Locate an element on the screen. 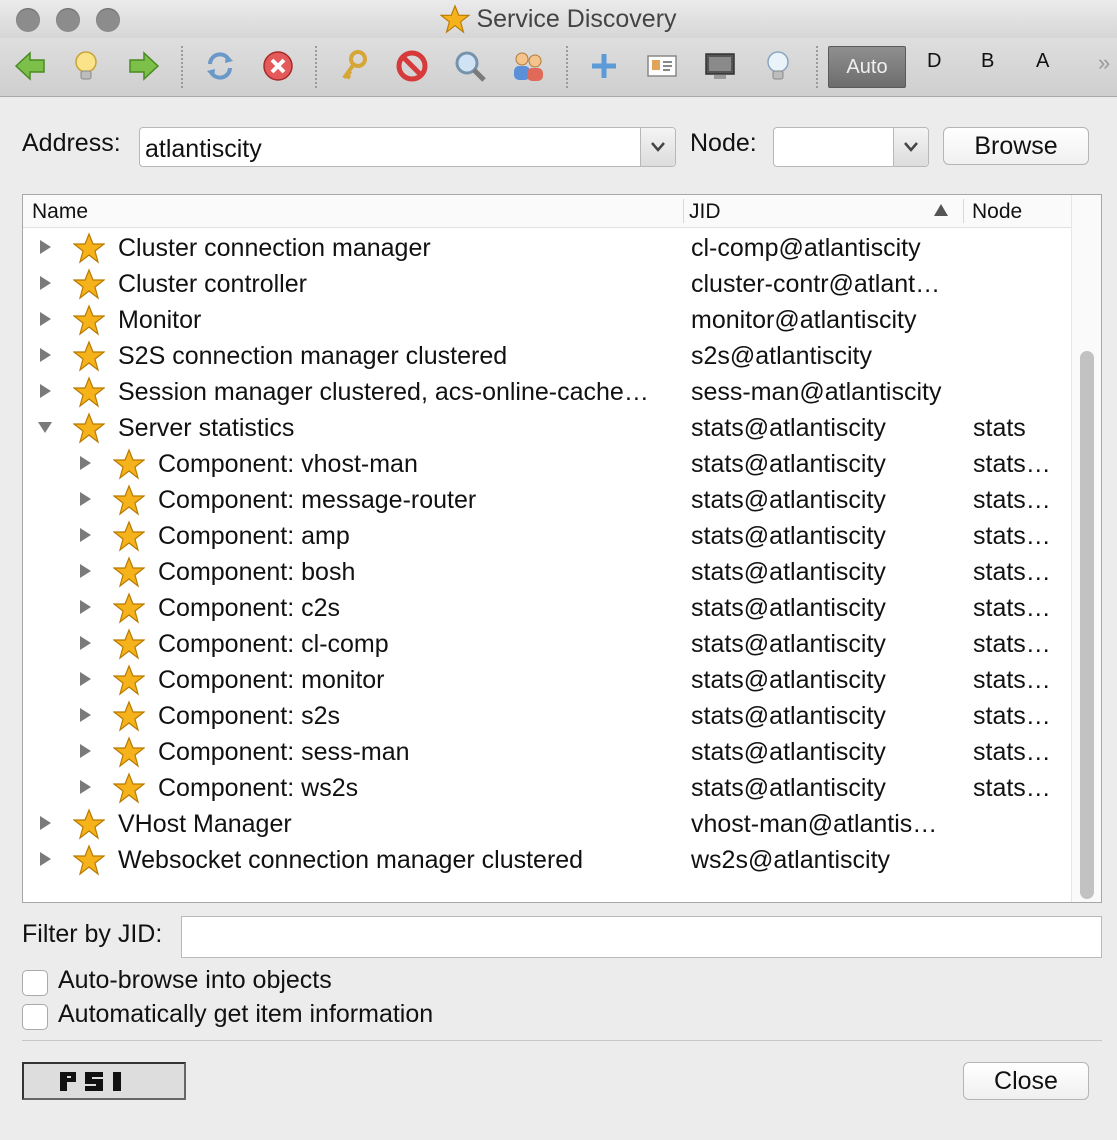 This screenshot has width=1117, height=1140. row-name: VHost Manager is located at coordinates (205, 824).